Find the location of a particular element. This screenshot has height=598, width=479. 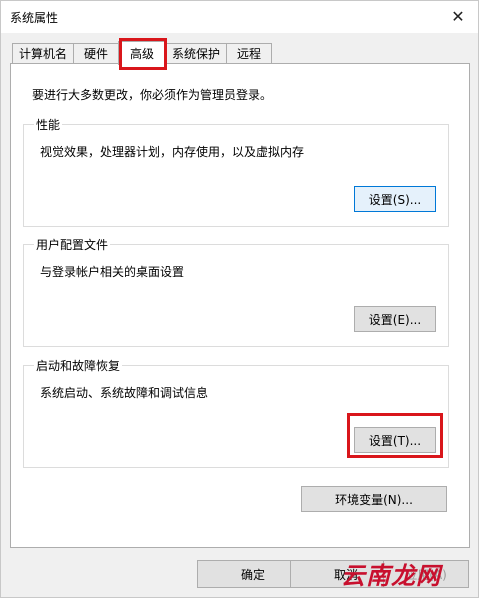

tab-strip: 计算机名 硬件 高级 系统保护 远程 is located at coordinates (240, 53).